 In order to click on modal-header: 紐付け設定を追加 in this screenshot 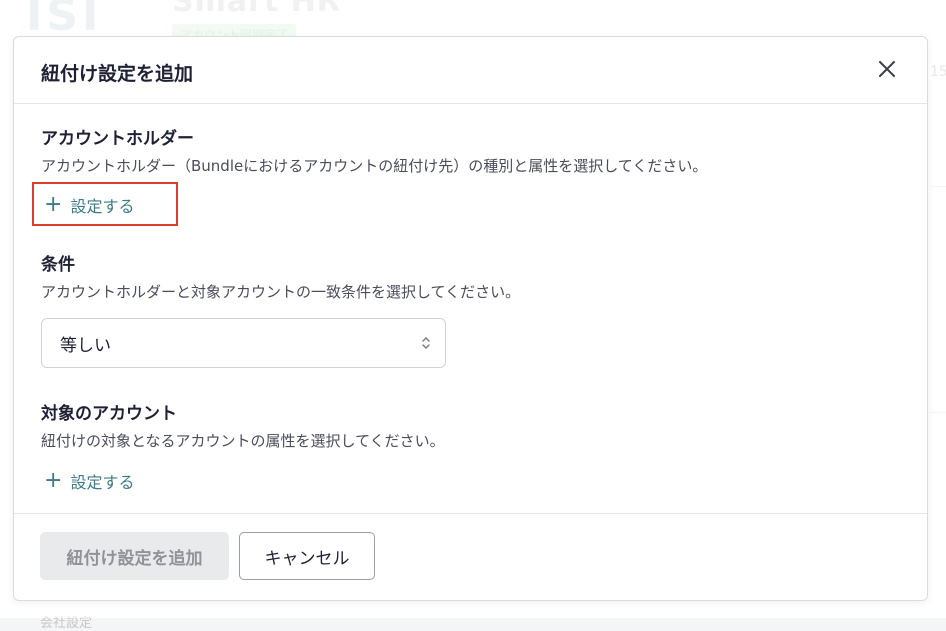, I will do `click(470, 70)`.